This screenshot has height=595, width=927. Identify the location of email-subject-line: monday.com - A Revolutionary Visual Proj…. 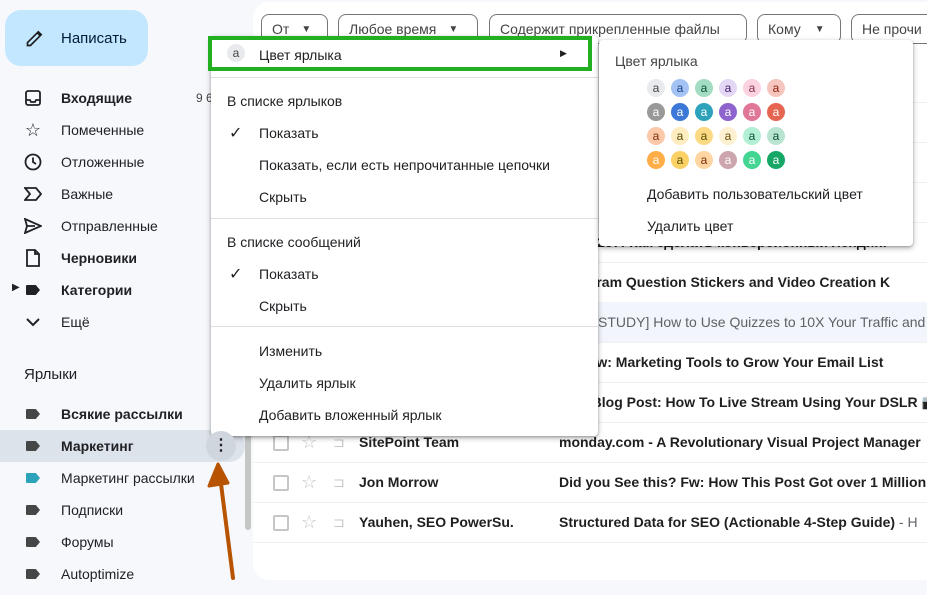
(740, 442).